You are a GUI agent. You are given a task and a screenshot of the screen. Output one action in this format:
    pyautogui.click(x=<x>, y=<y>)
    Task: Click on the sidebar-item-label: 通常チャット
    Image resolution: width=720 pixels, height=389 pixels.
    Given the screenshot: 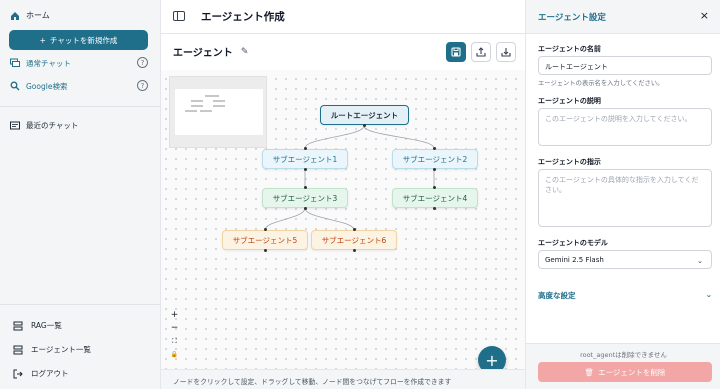 What is the action you would take?
    pyautogui.click(x=48, y=63)
    